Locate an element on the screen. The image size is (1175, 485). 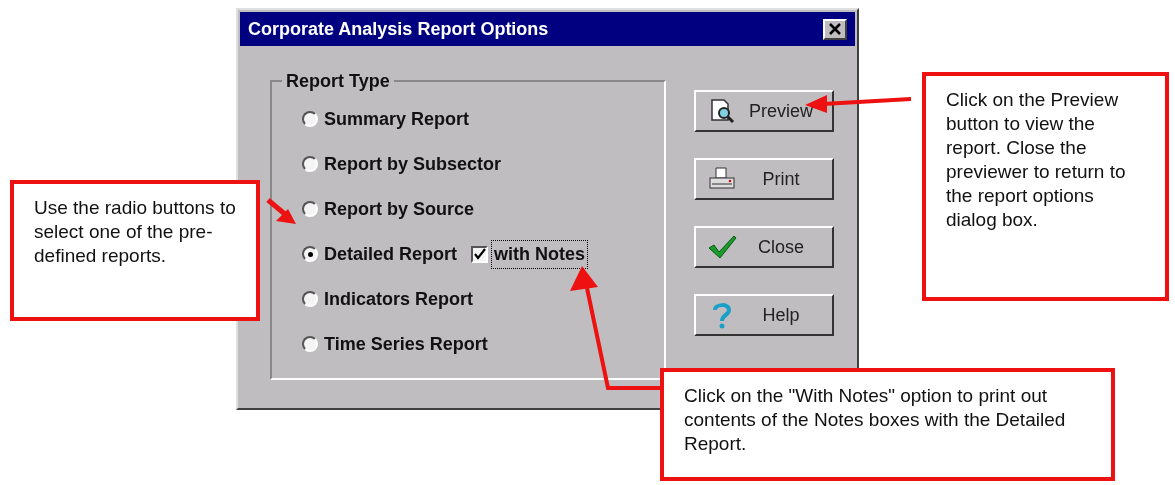
radio-label: Summary Report is located at coordinates (397, 119).